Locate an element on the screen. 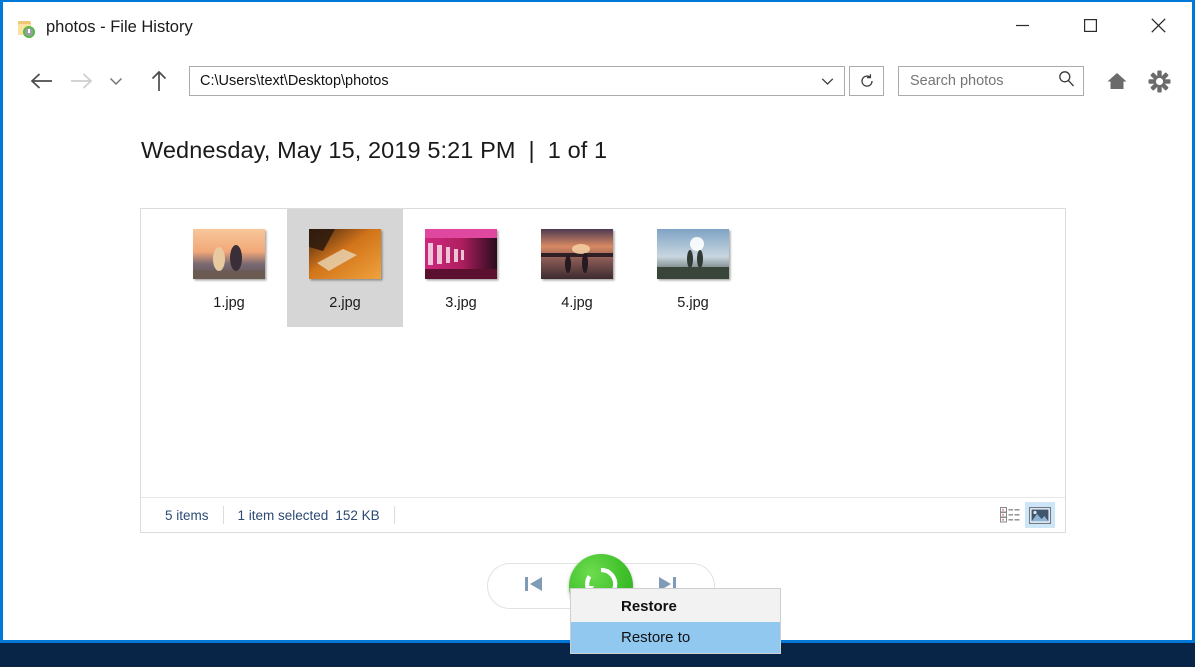 Image resolution: width=1195 pixels, height=667 pixels. file-item-1: 1.jpg is located at coordinates (229, 268).